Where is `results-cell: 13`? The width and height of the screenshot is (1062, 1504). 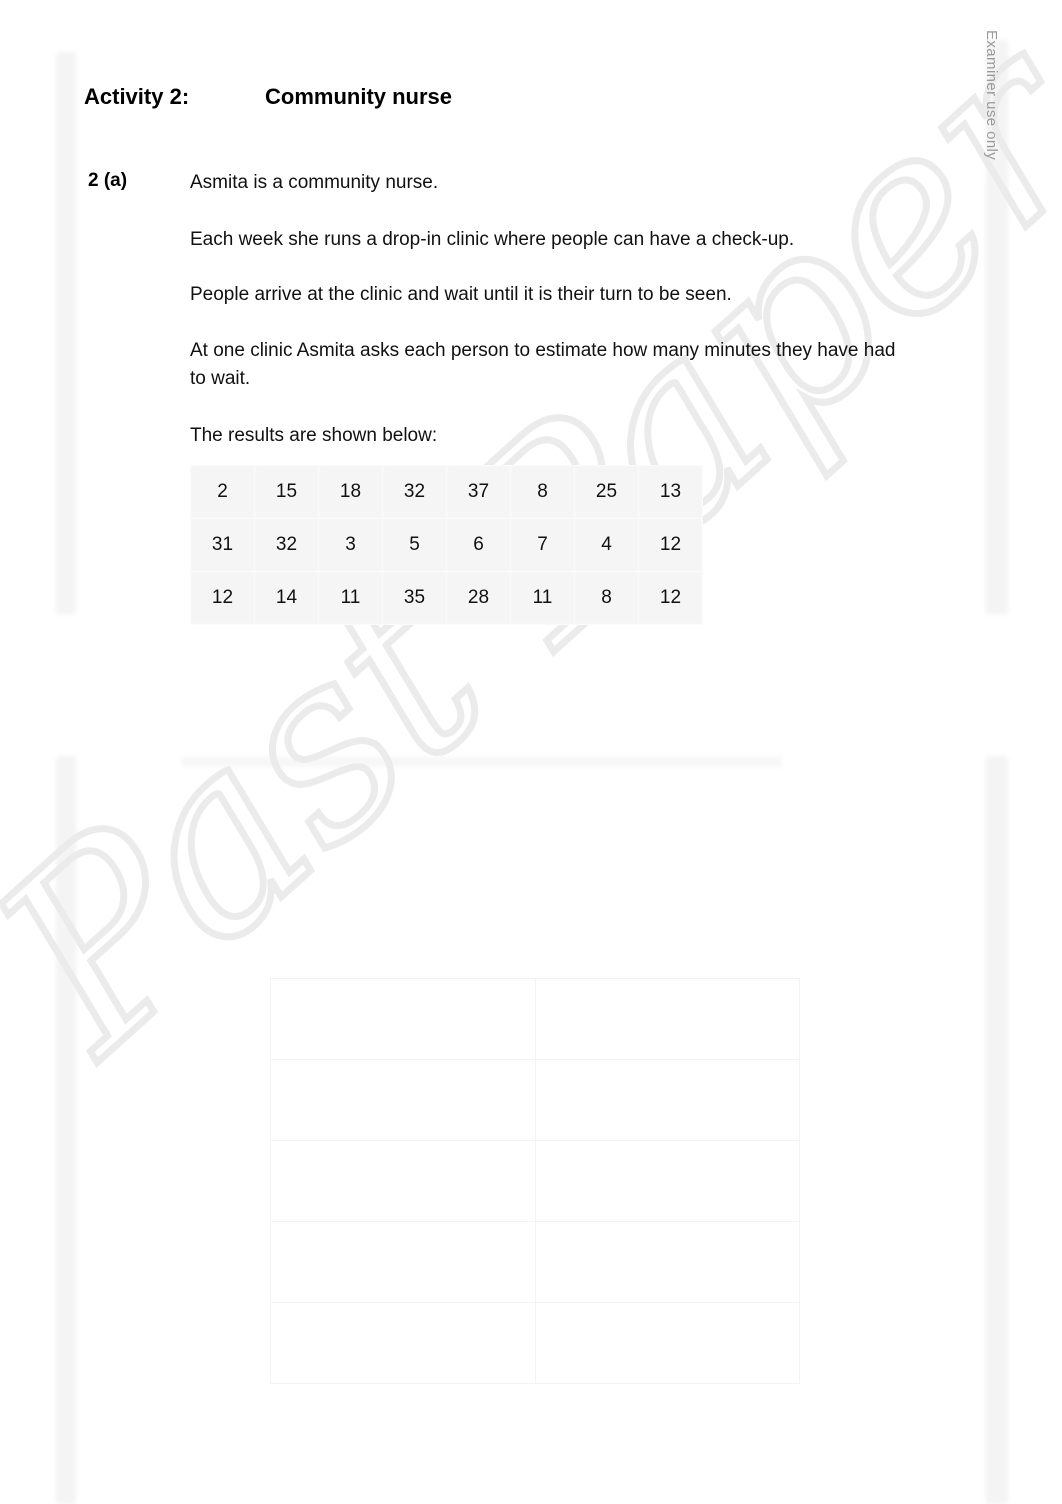 results-cell: 13 is located at coordinates (670, 492).